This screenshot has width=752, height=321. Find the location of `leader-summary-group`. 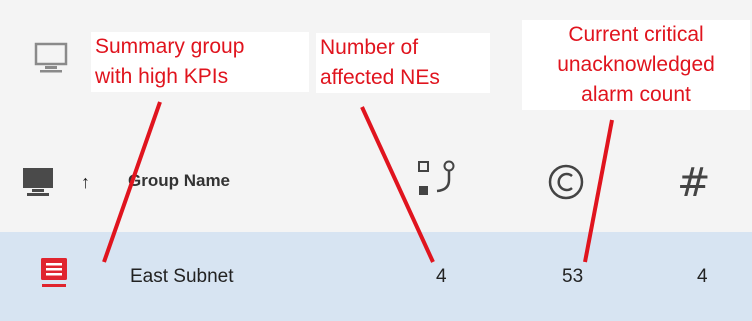

leader-summary-group is located at coordinates (132, 182).